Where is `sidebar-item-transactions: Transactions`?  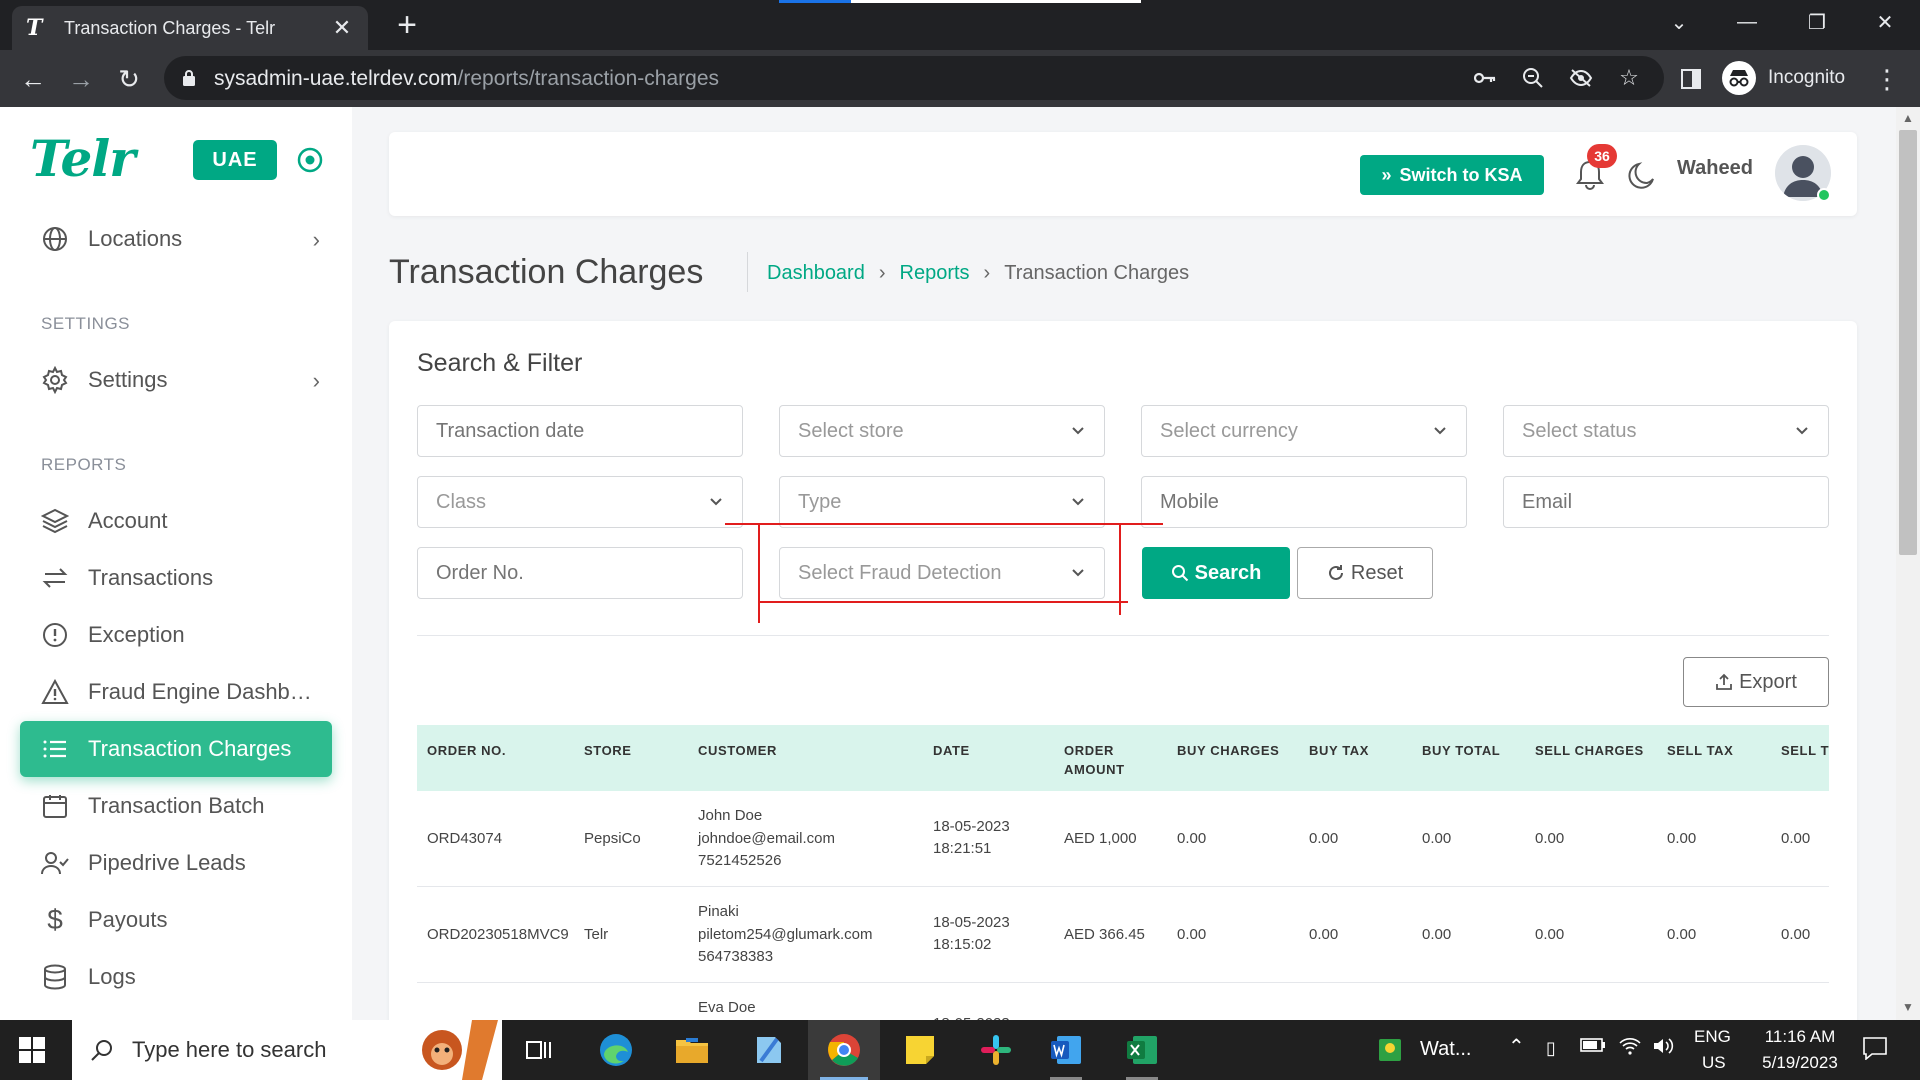
sidebar-item-transactions: Transactions is located at coordinates (176, 578).